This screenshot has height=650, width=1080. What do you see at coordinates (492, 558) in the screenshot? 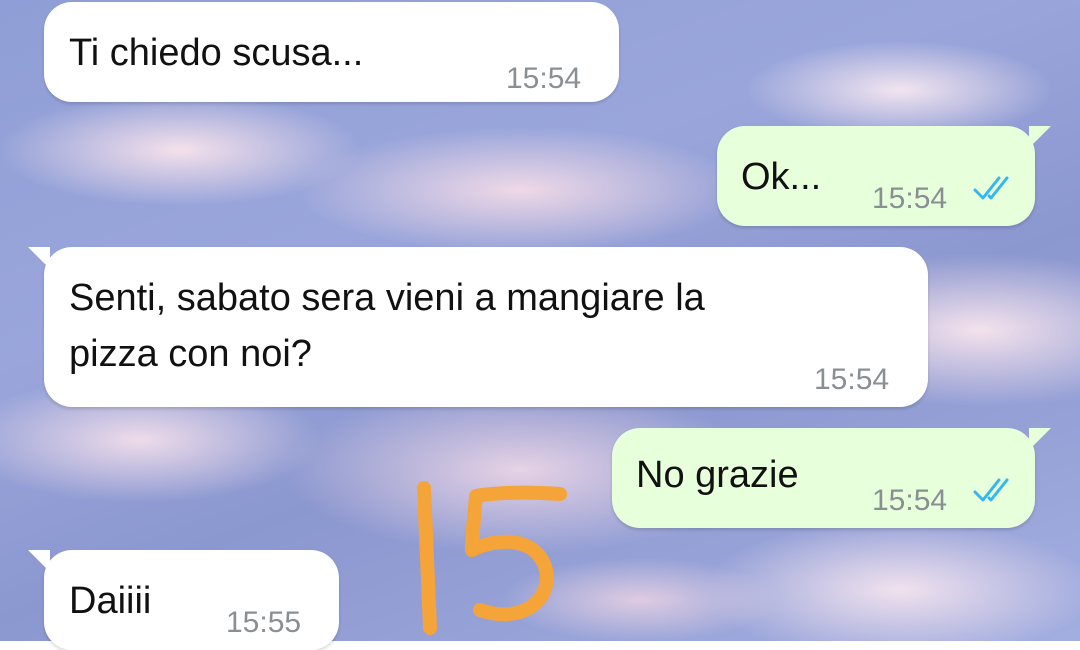
I see `handwritten-number-annotation: 15` at bounding box center [492, 558].